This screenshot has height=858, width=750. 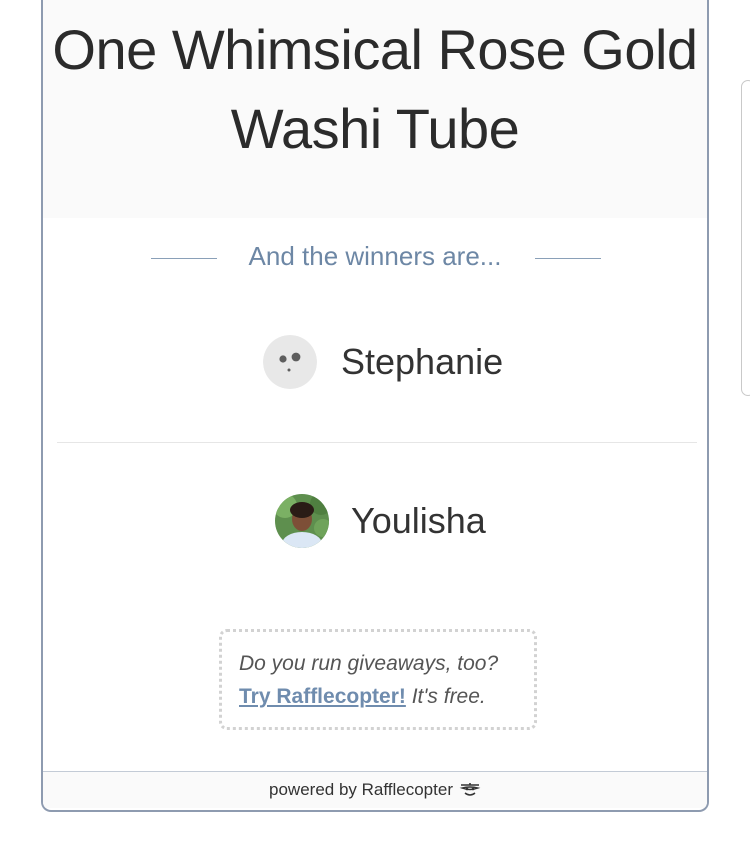 I want to click on promo-question: Do you run giveaways, too?, so click(x=369, y=663).